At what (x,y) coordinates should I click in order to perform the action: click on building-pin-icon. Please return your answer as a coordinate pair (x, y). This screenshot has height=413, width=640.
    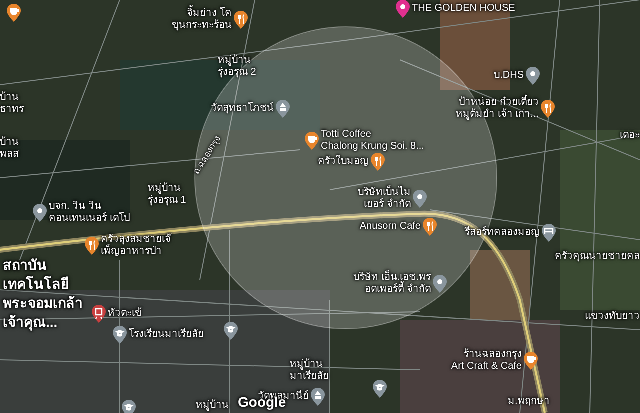
    Looking at the image, I should click on (549, 233).